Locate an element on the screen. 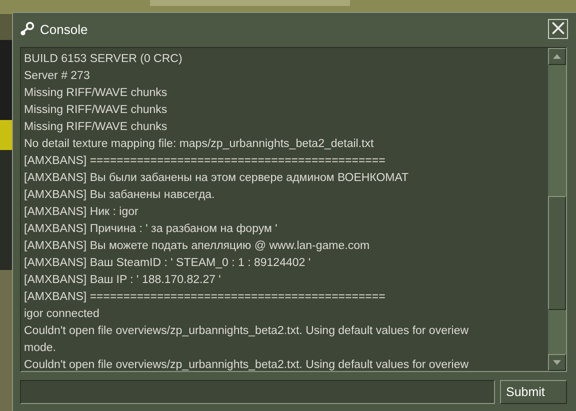  console-line: mode. is located at coordinates (40, 348).